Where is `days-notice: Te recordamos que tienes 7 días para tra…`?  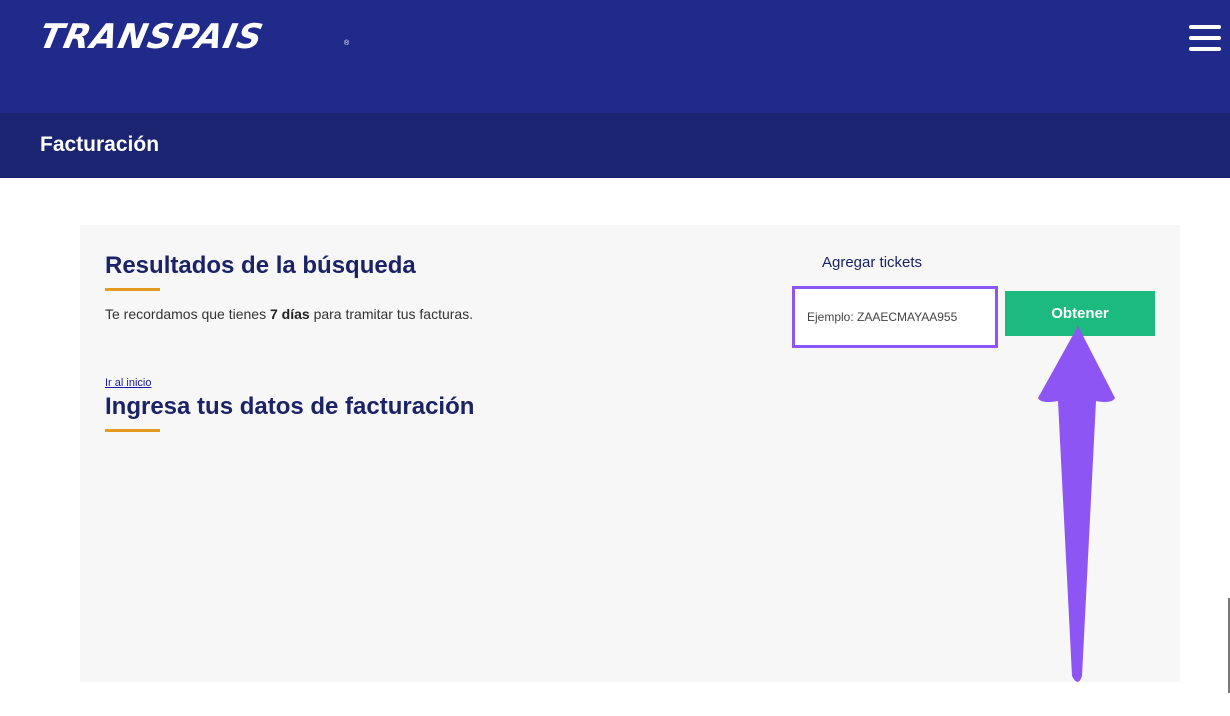 days-notice: Te recordamos que tienes 7 días para tra… is located at coordinates (289, 314).